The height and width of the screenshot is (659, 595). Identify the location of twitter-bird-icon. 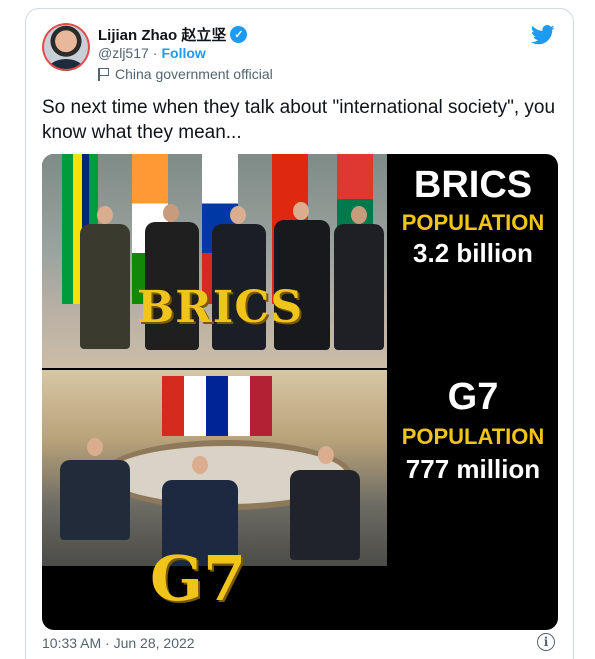
(543, 35).